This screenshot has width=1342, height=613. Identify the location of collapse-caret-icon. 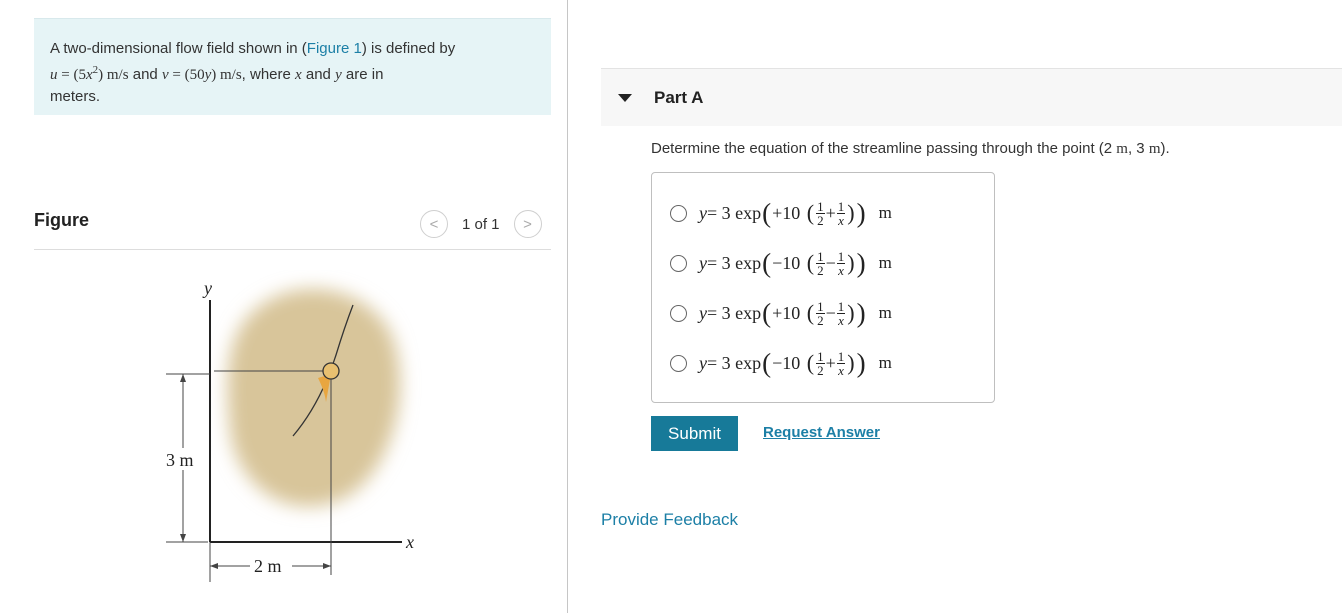
(625, 98).